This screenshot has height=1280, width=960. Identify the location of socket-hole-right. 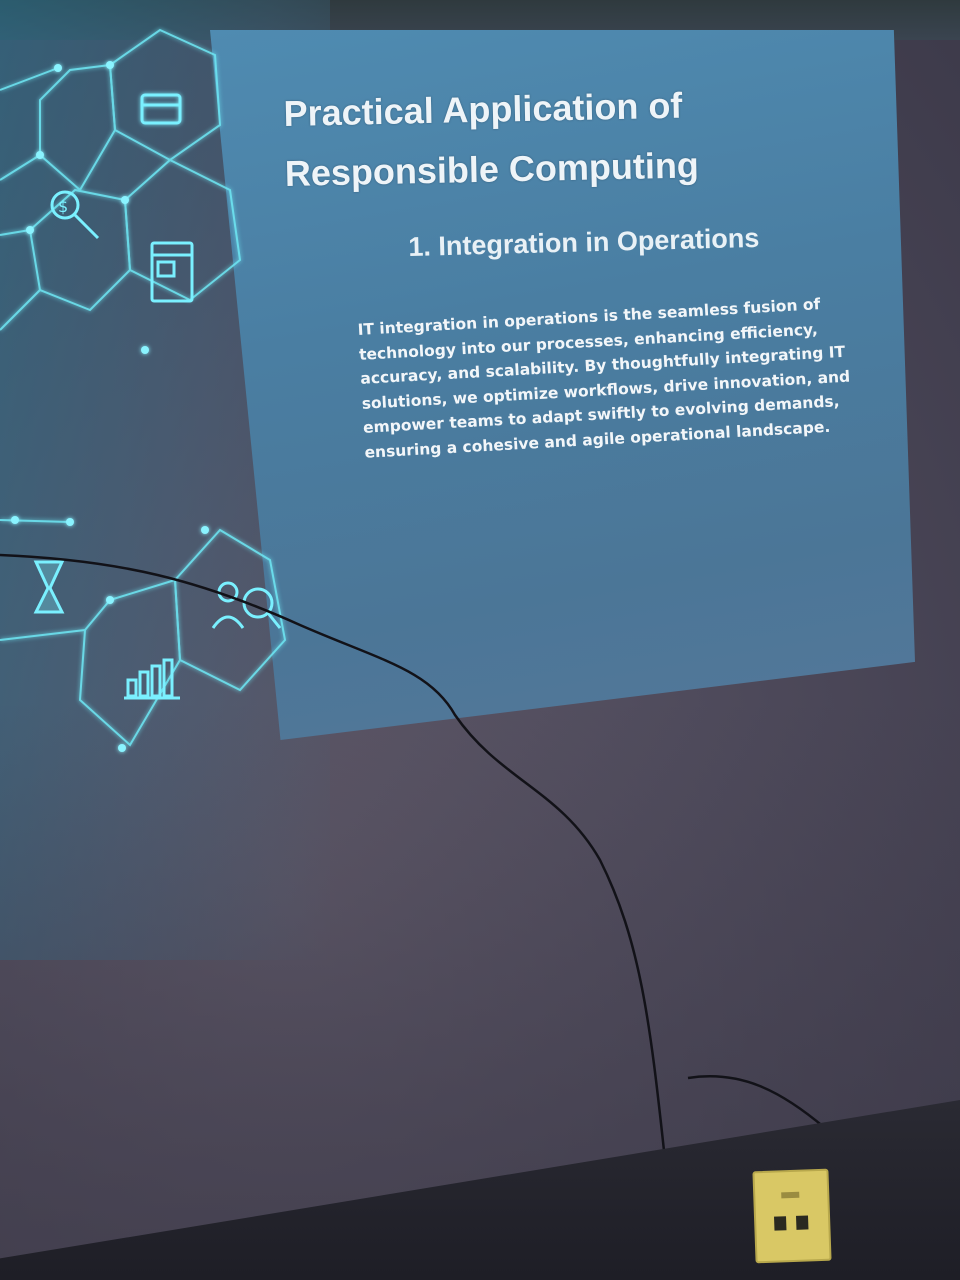
(802, 1222).